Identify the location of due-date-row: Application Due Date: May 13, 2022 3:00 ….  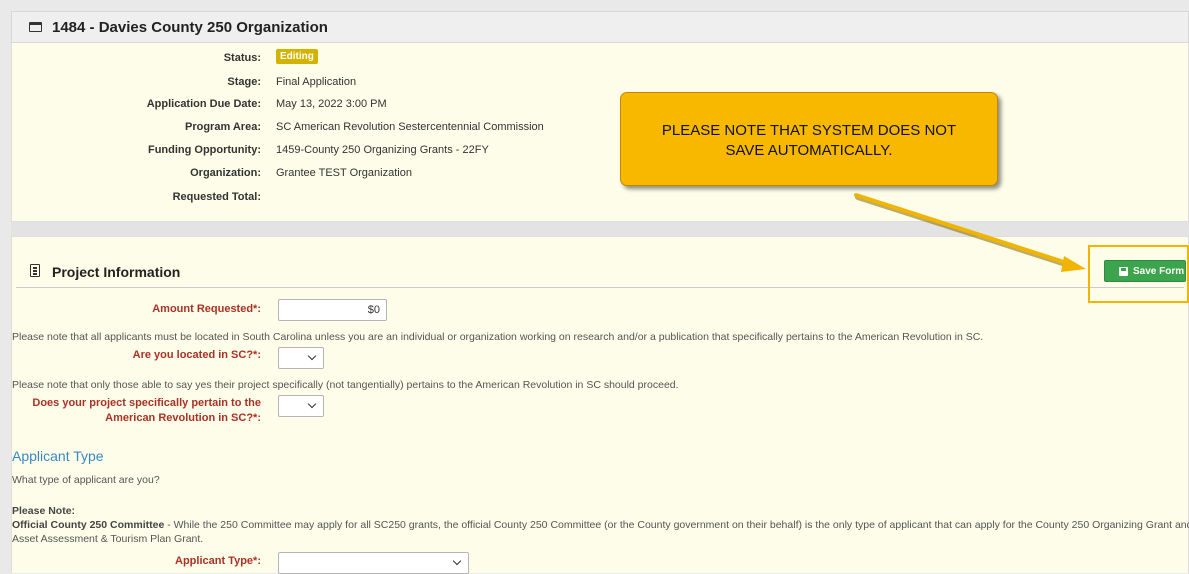
(312, 105).